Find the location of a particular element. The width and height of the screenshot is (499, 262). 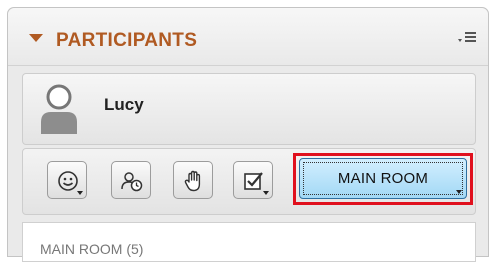

raise-hand-button is located at coordinates (193, 180).